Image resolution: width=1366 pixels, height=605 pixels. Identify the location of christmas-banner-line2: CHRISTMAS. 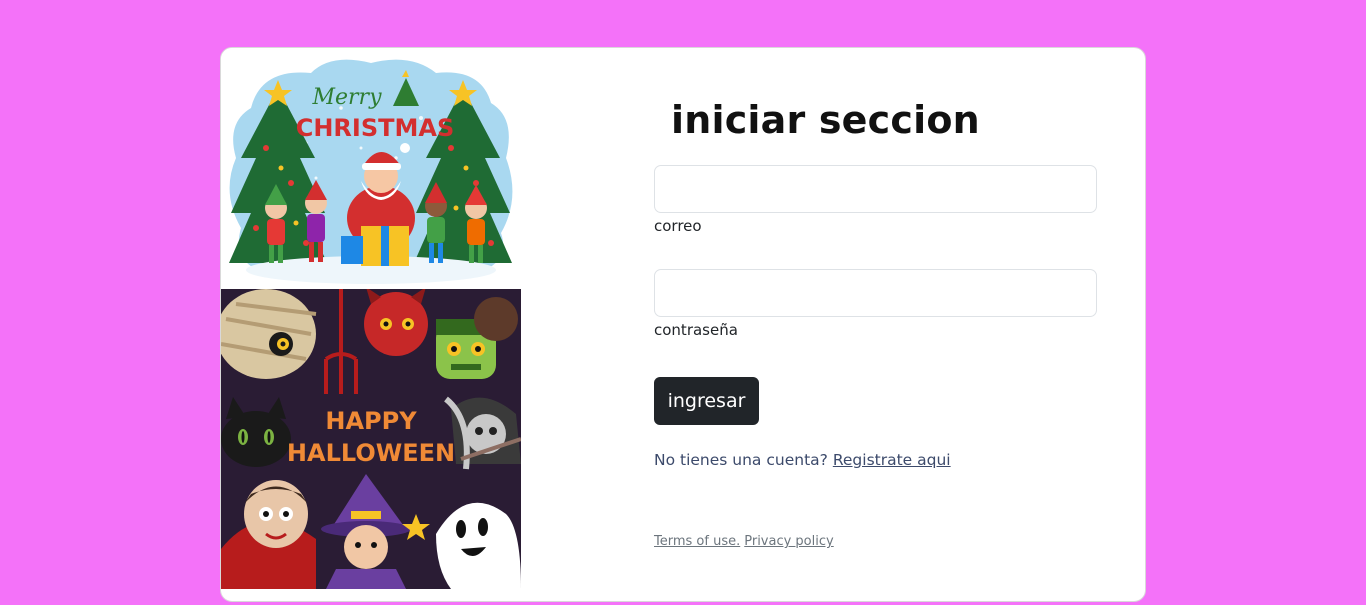
(375, 128).